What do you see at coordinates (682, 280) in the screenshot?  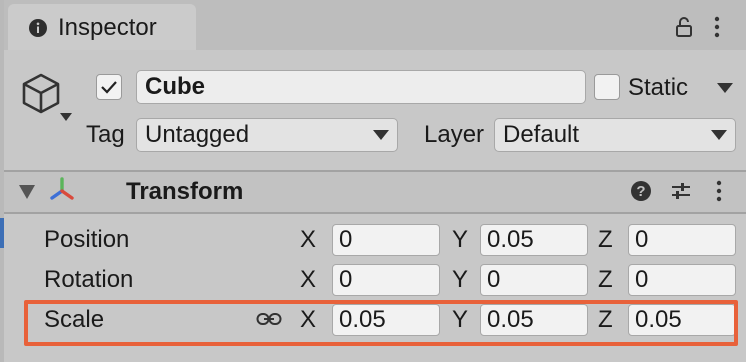 I see `rotation-z-field: 0` at bounding box center [682, 280].